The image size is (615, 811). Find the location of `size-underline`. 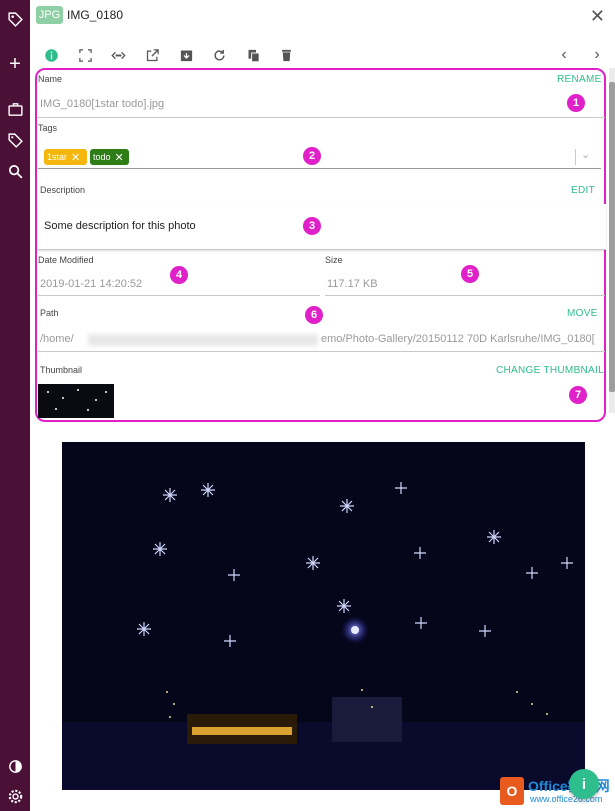

size-underline is located at coordinates (465, 295).